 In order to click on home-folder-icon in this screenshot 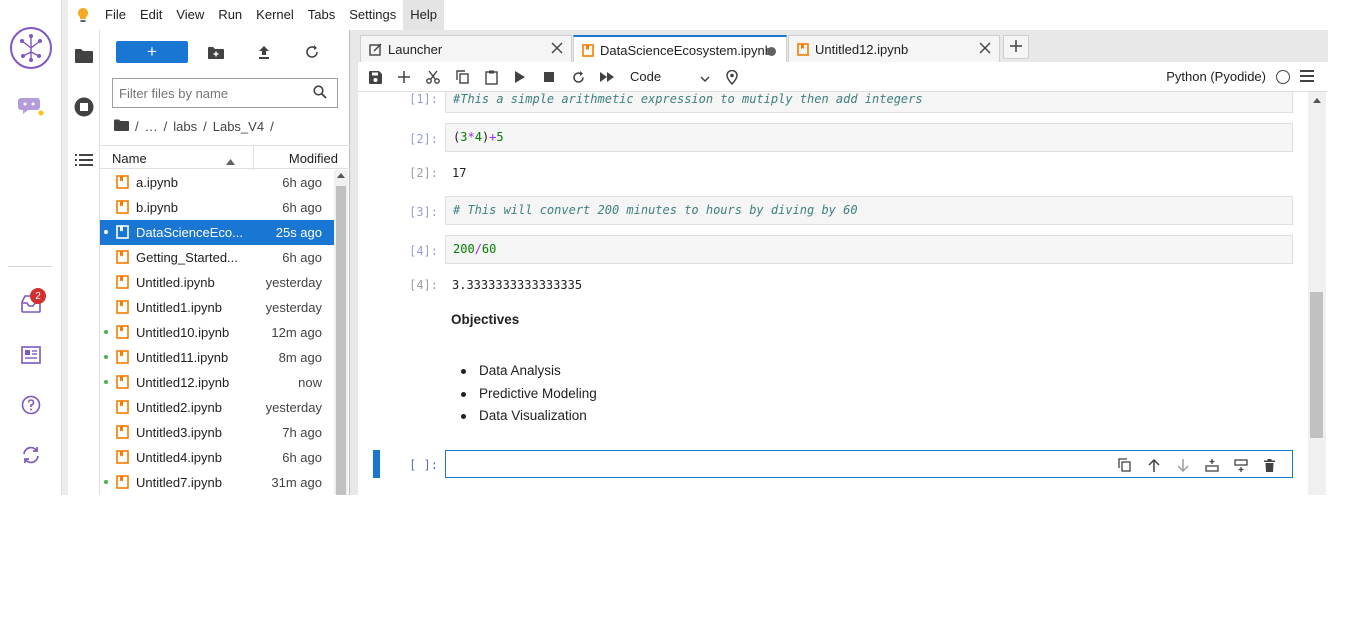, I will do `click(121, 126)`.